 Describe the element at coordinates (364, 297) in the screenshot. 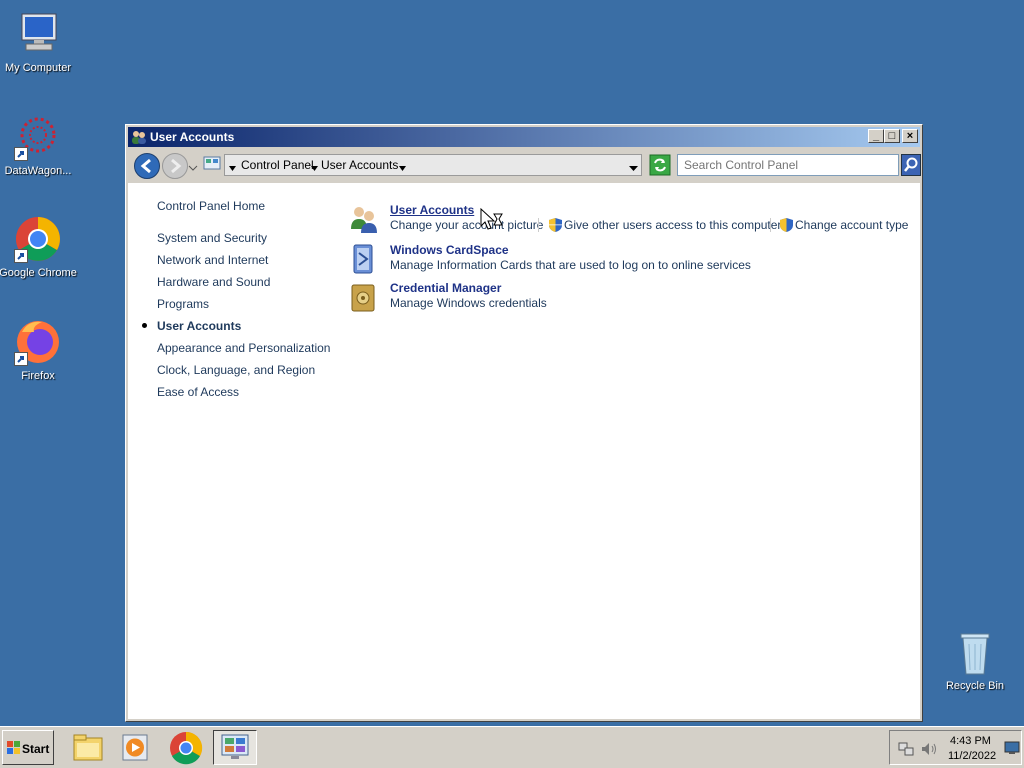

I see `credential-vault-icon` at that location.